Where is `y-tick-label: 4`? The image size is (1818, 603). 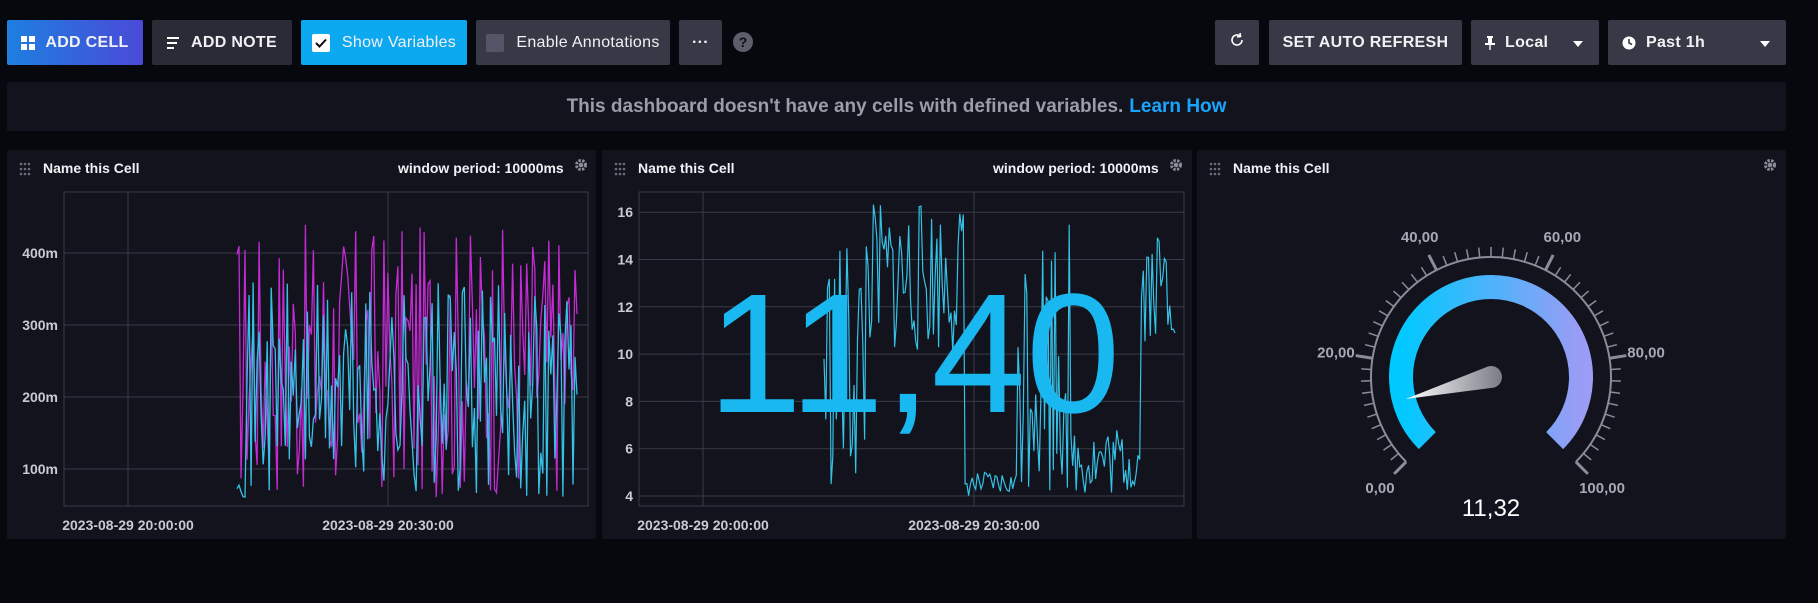 y-tick-label: 4 is located at coordinates (629, 496).